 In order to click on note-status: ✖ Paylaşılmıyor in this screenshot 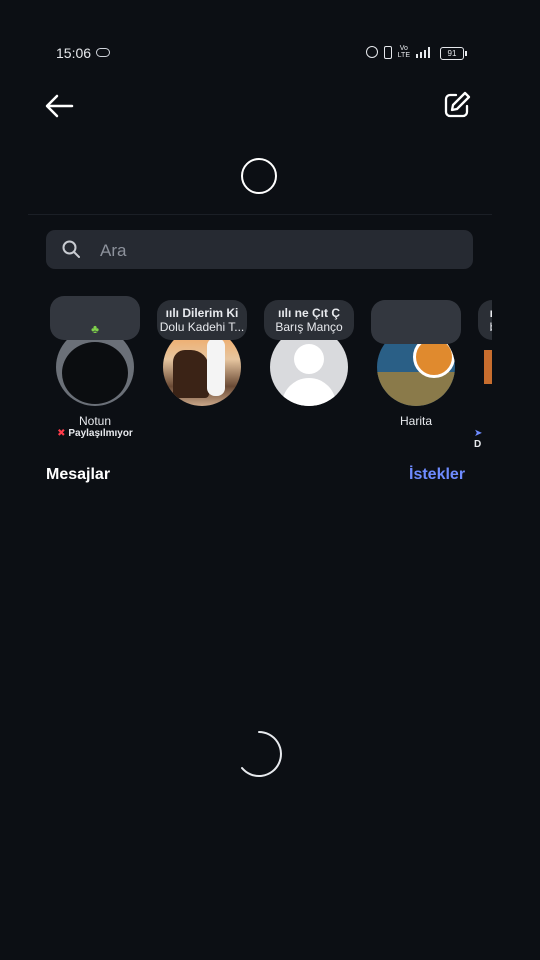, I will do `click(95, 433)`.